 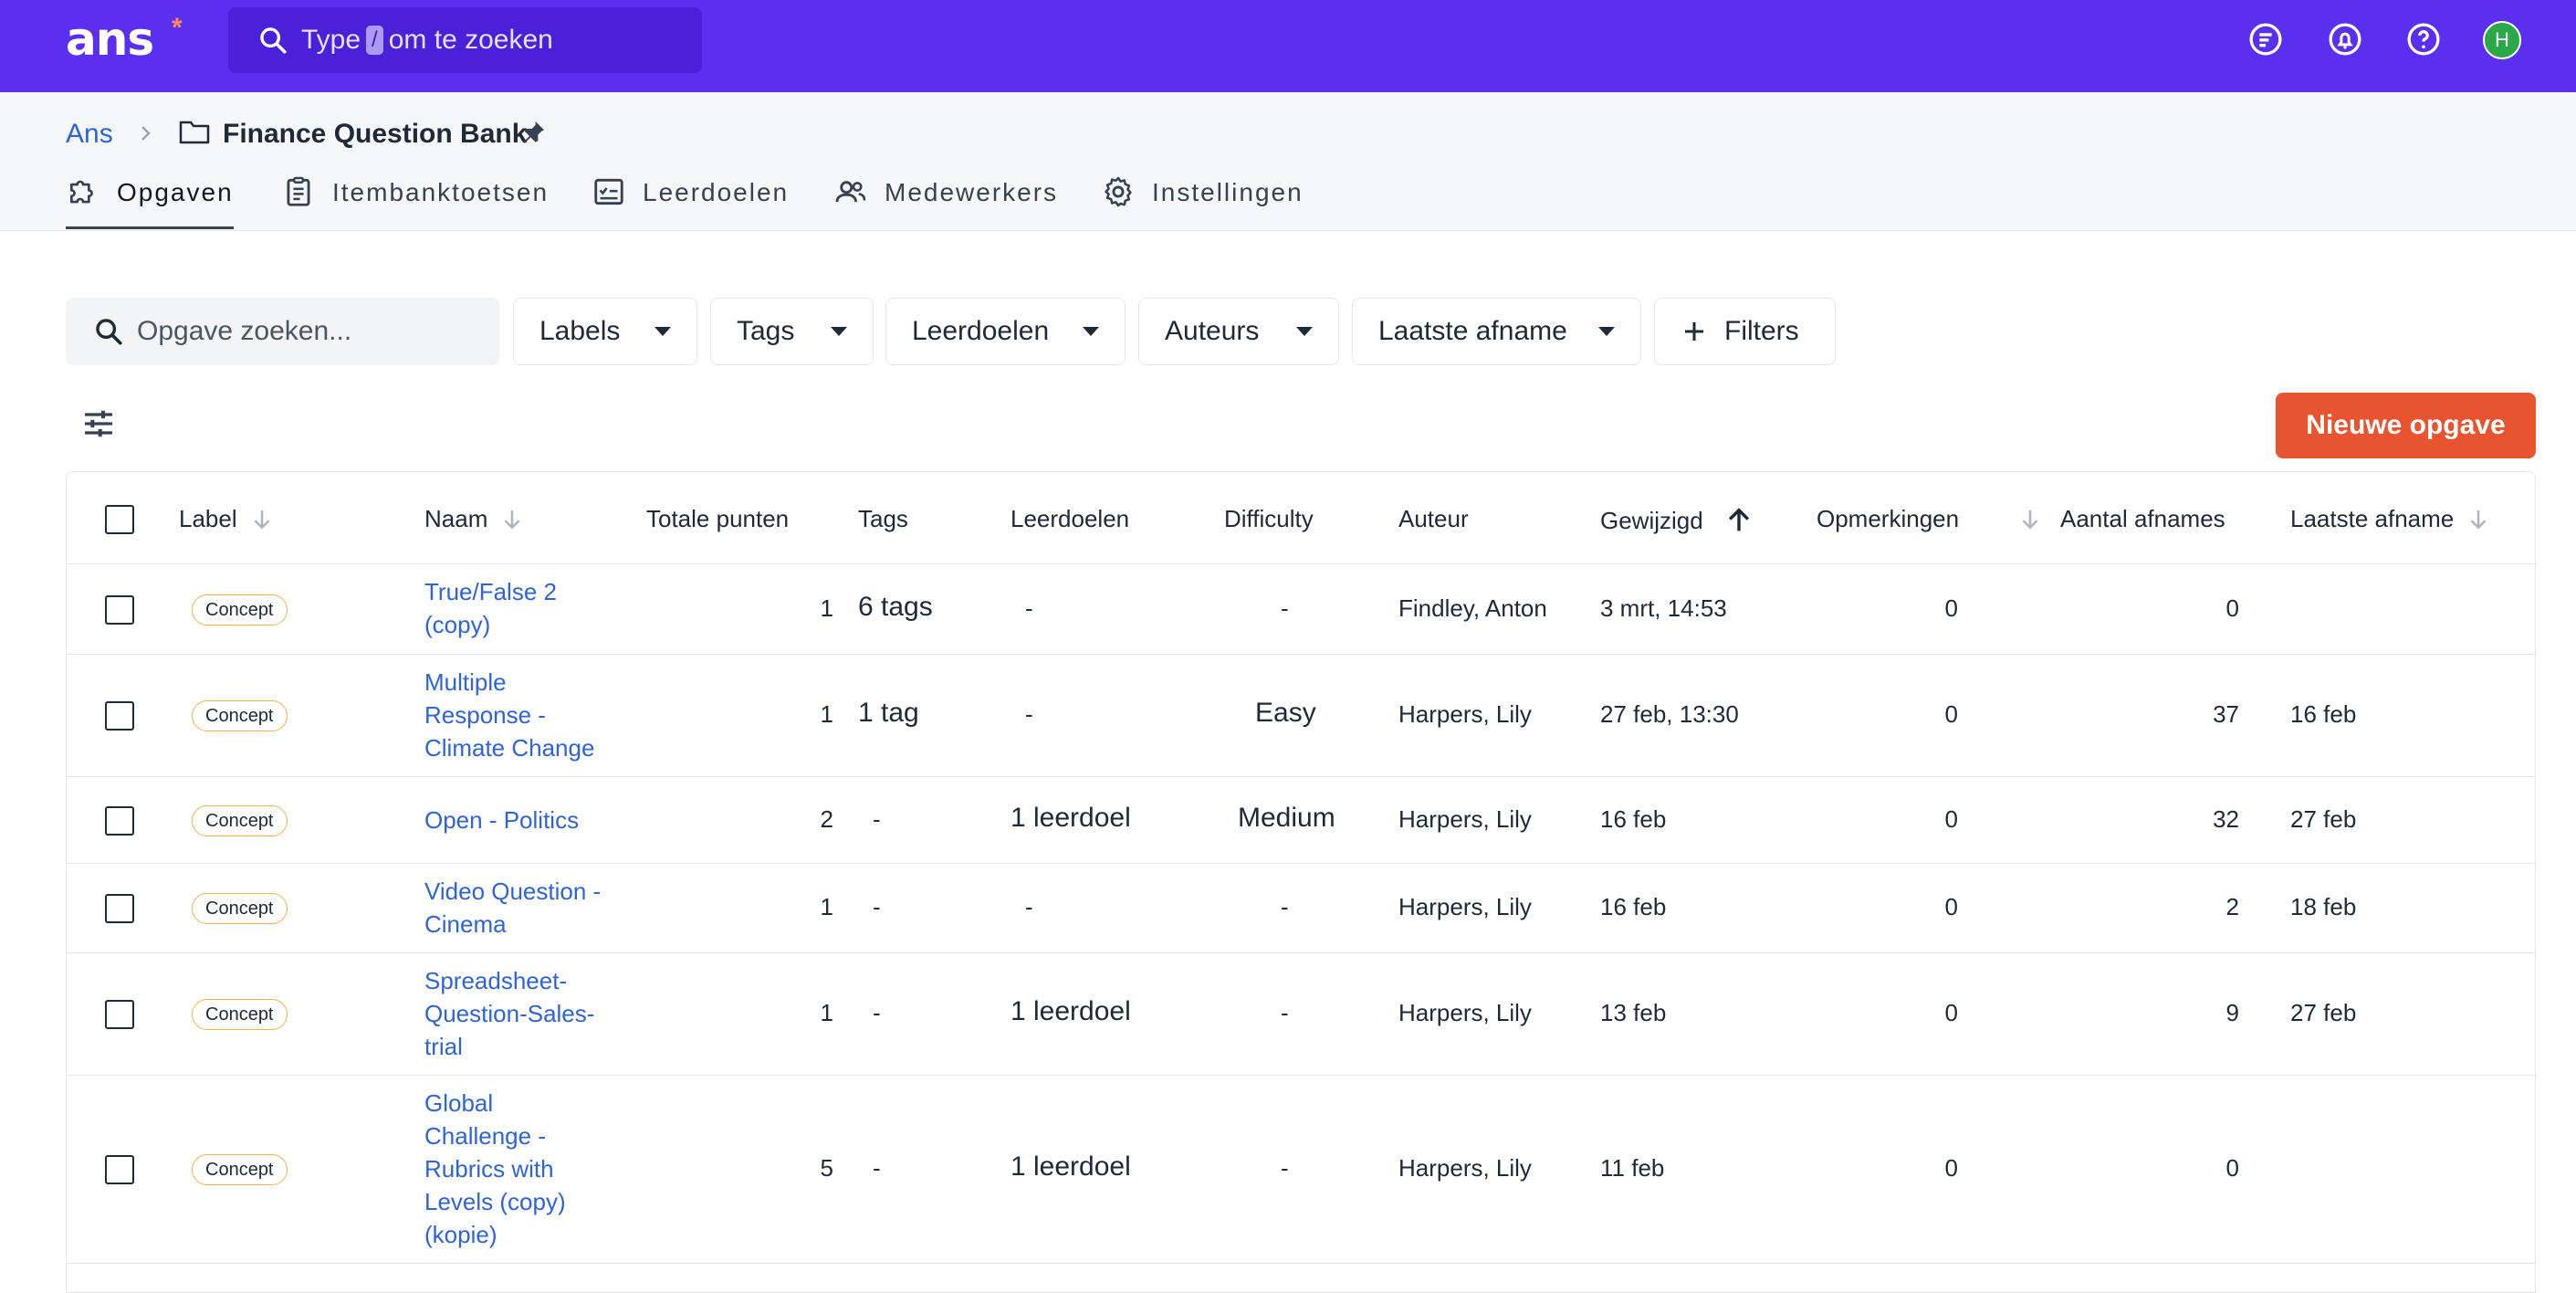 What do you see at coordinates (2120, 519) in the screenshot?
I see `header-aantal-afnames: Aantal afnames` at bounding box center [2120, 519].